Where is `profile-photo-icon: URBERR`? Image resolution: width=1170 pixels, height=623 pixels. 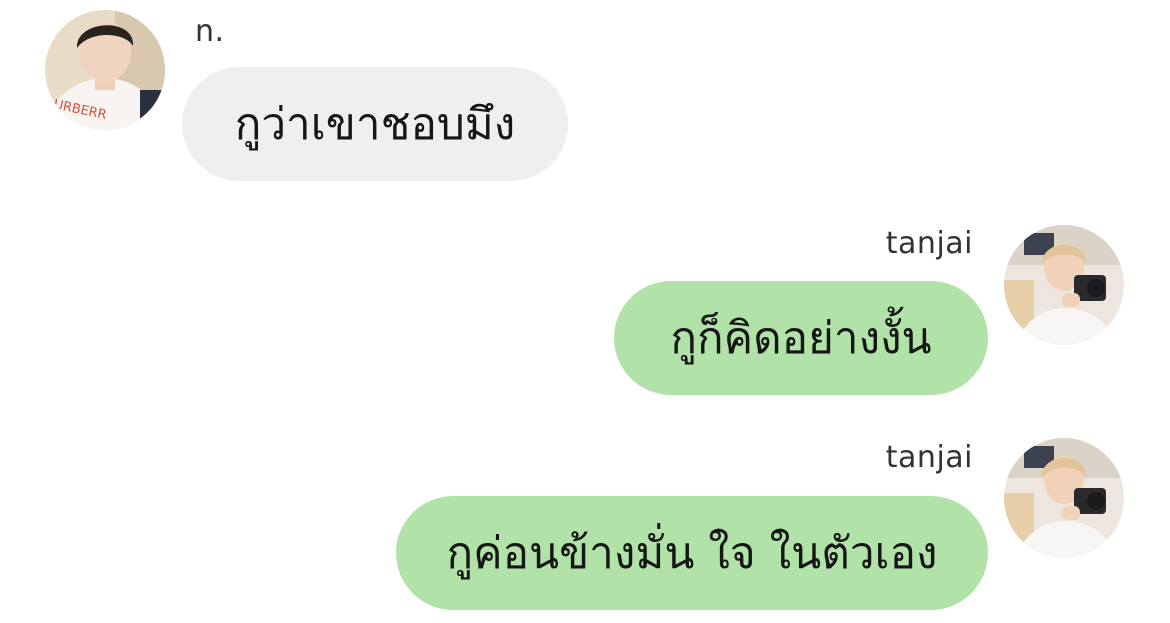
profile-photo-icon: URBERR is located at coordinates (105, 70).